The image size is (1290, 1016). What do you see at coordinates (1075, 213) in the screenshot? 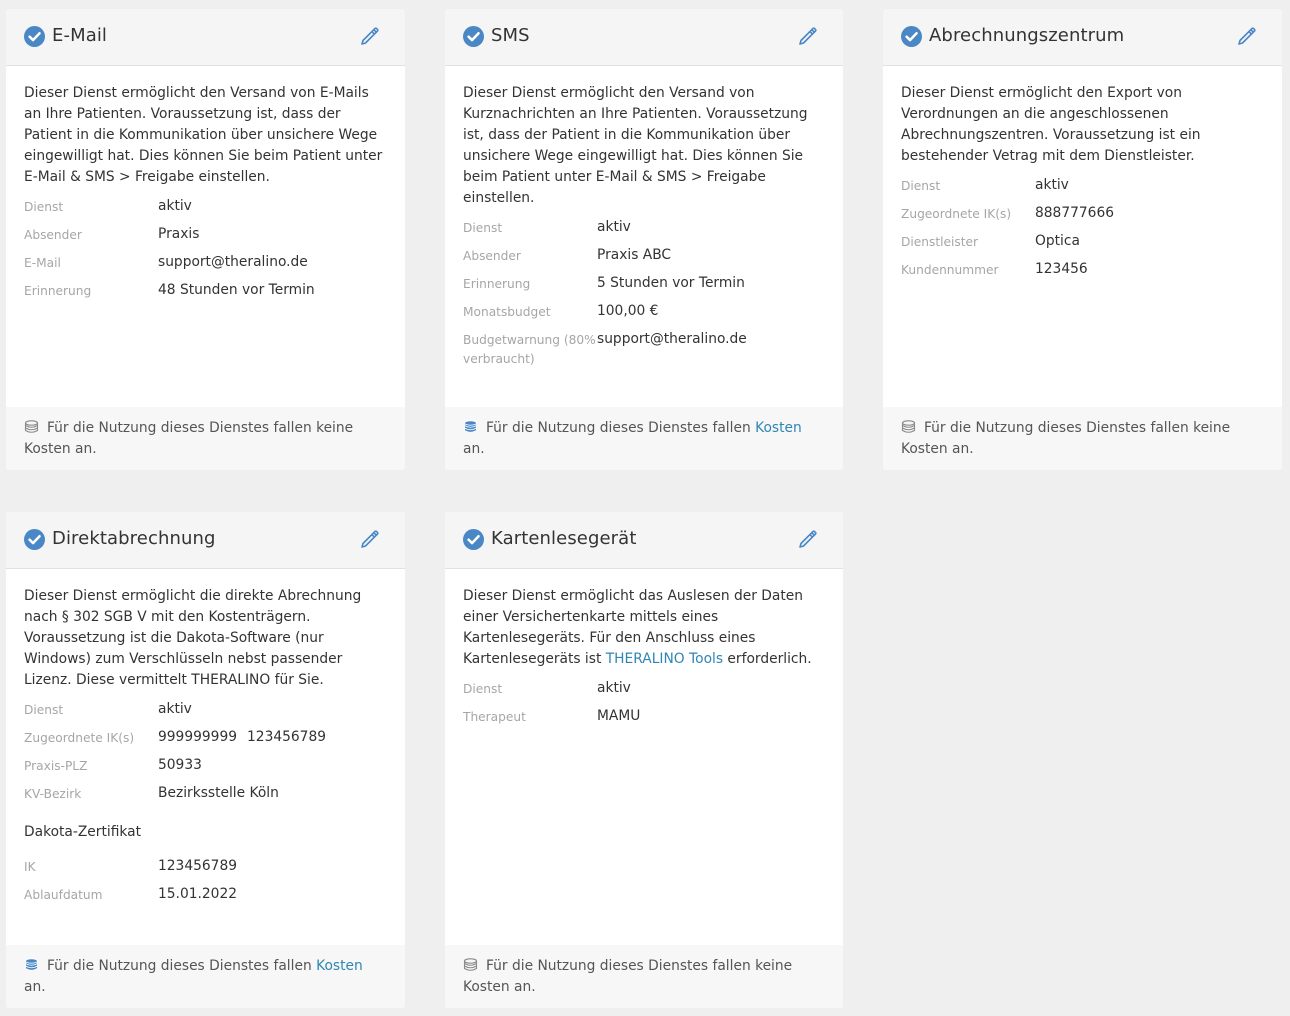
I see `property-value: 888777666` at bounding box center [1075, 213].